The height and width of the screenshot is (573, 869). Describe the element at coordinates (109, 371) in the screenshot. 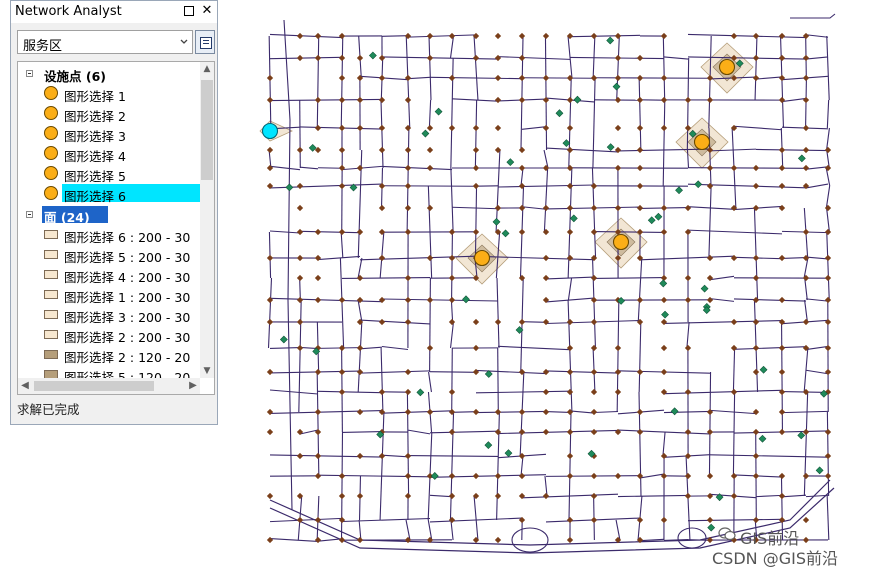

I see `polygon-item: 图形选择 5 : 120 - 20` at that location.